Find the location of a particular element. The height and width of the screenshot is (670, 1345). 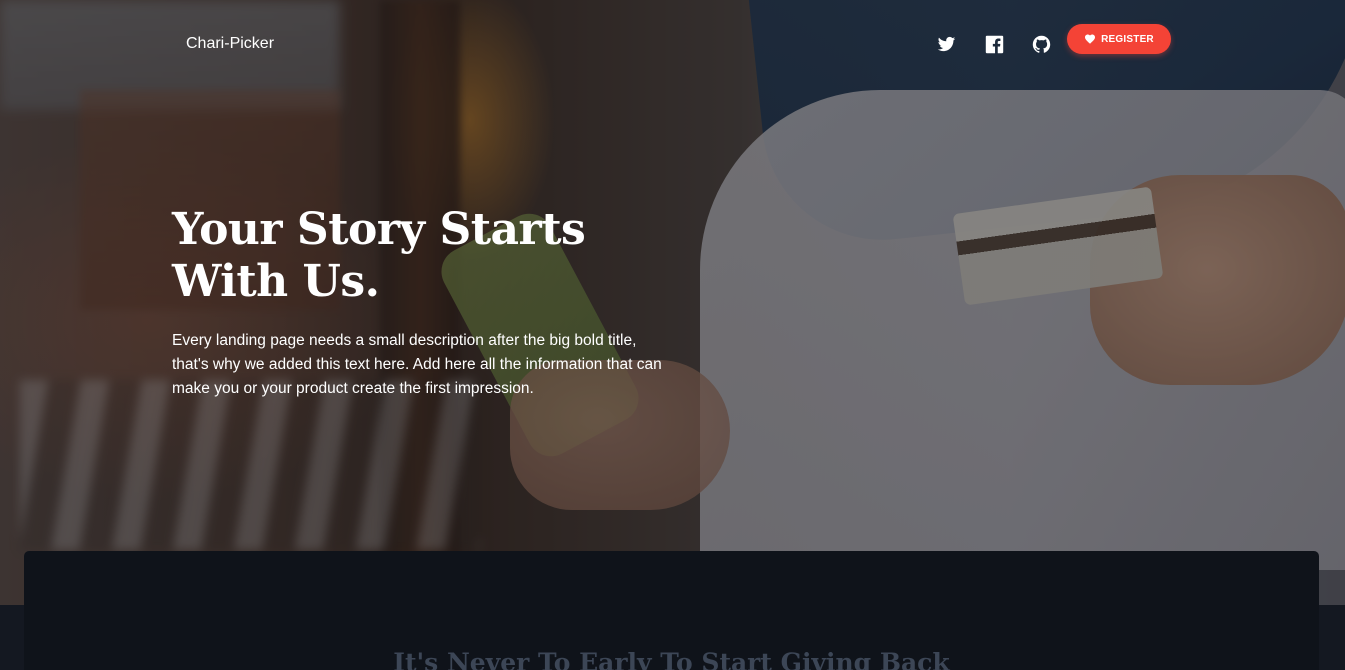

github-link is located at coordinates (1041, 44).